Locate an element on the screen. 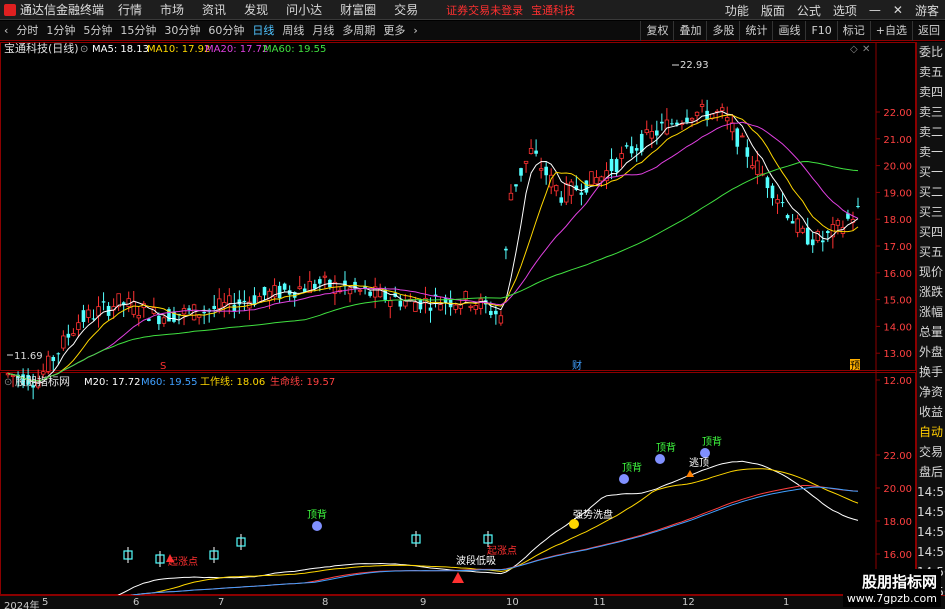 Image resolution: width=945 pixels, height=609 pixels. menu-layout: 版面 is located at coordinates (773, 10).